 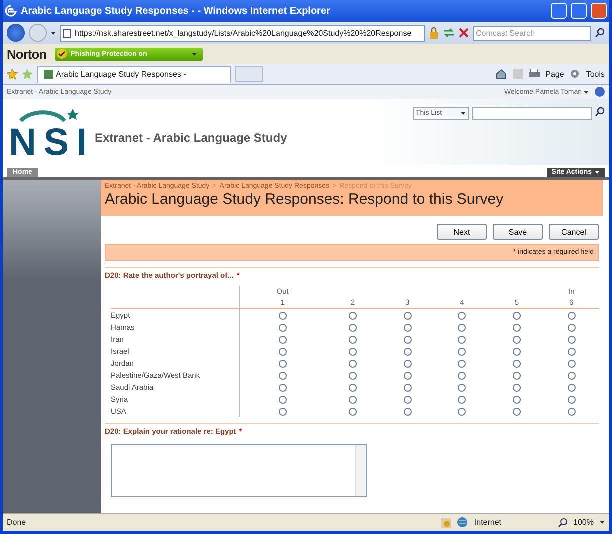 What do you see at coordinates (579, 11) in the screenshot?
I see `maximize-button` at bounding box center [579, 11].